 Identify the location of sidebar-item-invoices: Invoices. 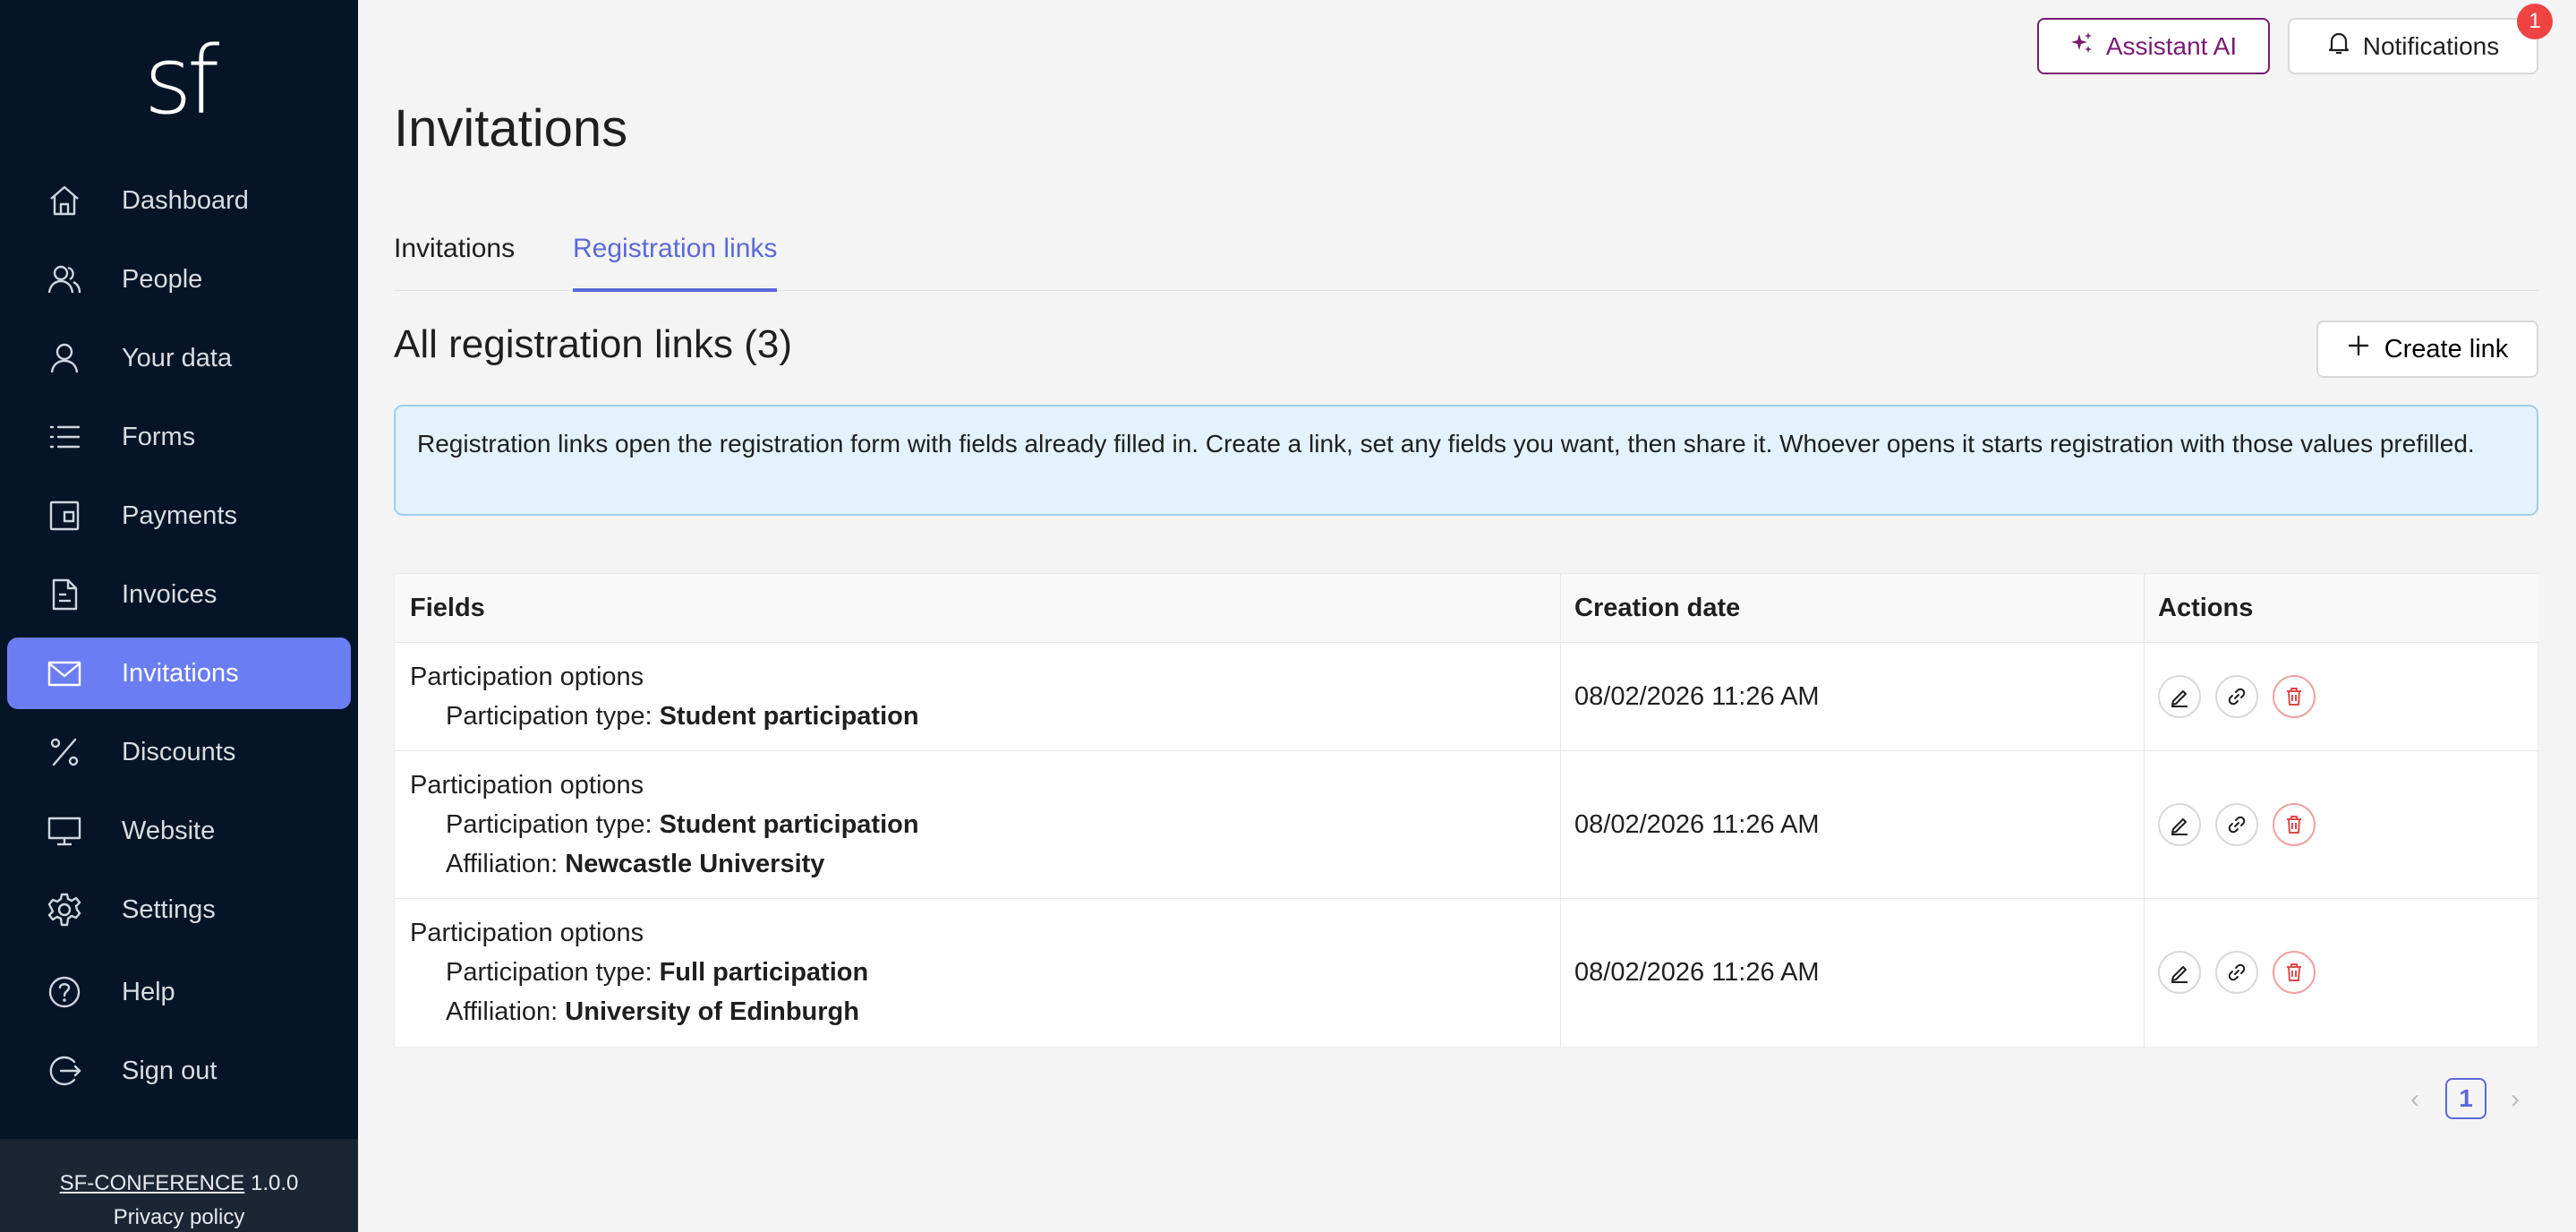
(179, 594).